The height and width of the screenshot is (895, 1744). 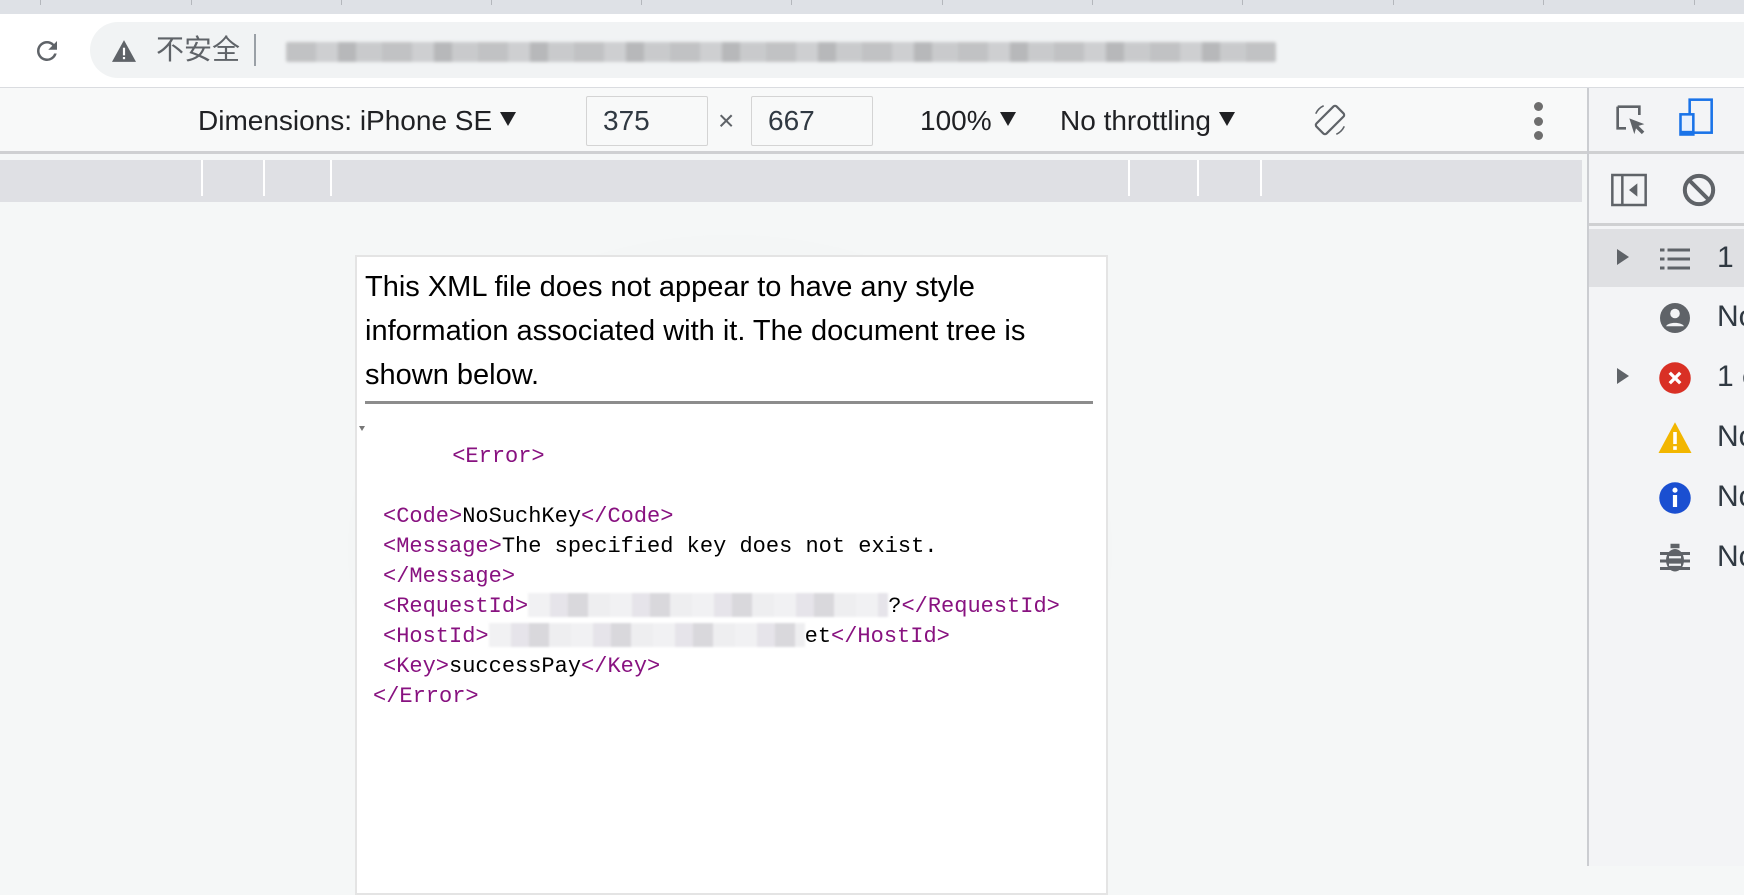 I want to click on sidebar-item-warnings: No, so click(x=1666, y=437).